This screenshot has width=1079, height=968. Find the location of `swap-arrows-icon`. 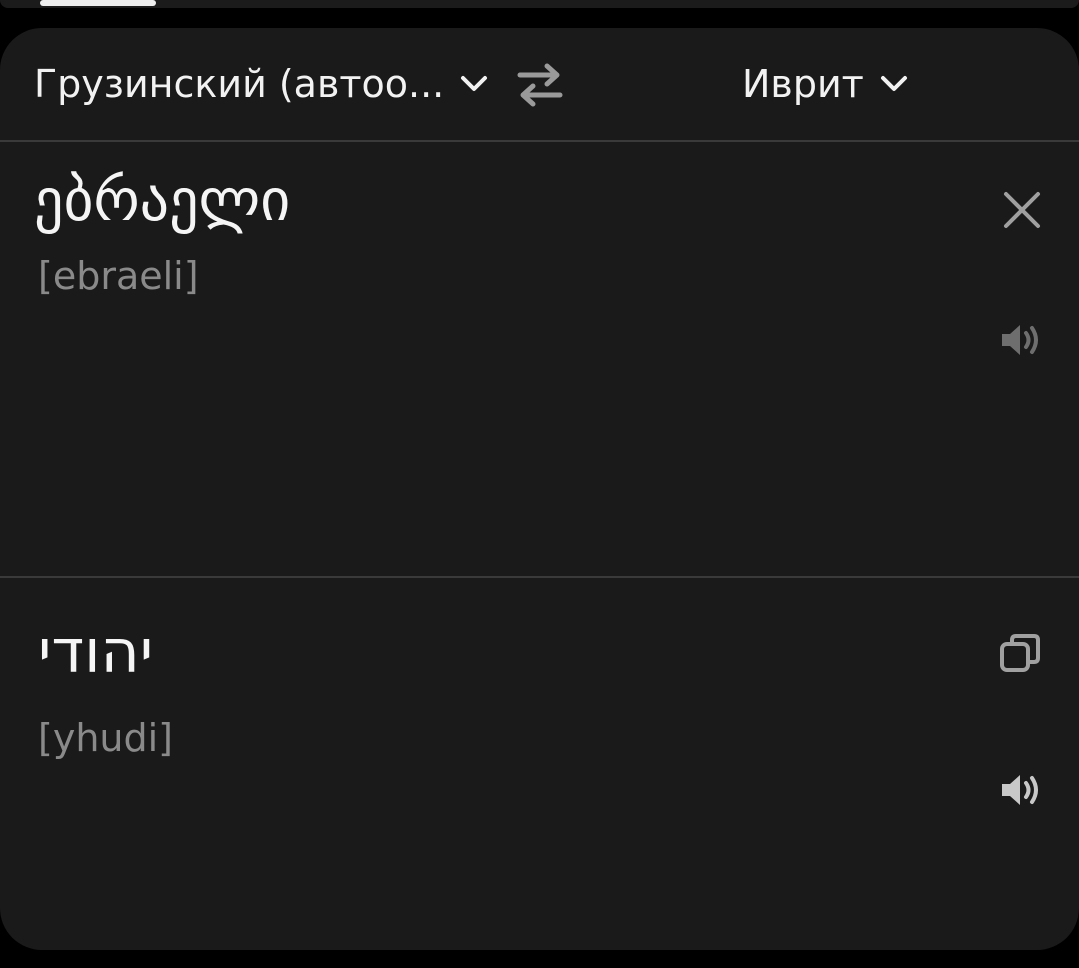

swap-arrows-icon is located at coordinates (540, 85).